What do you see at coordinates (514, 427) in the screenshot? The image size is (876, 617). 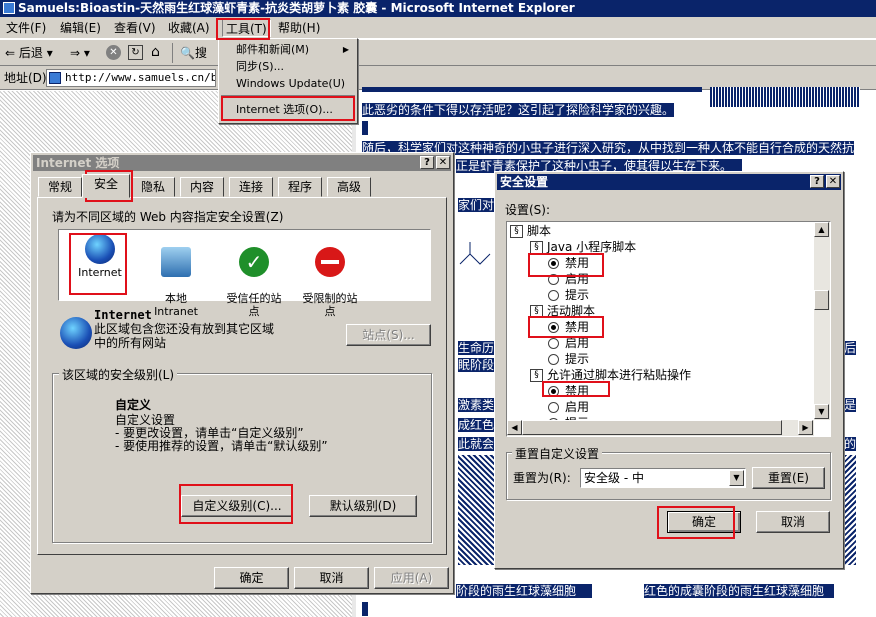 I see `scroll-left-icon: ◀` at bounding box center [514, 427].